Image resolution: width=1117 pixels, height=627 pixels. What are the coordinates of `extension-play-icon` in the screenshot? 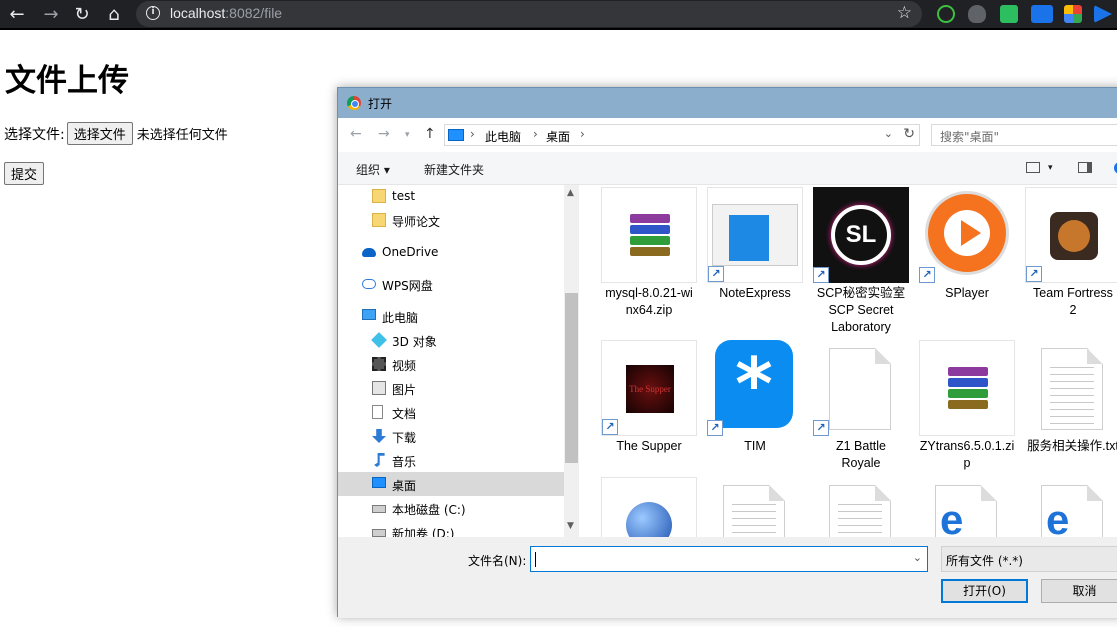 It's located at (1103, 14).